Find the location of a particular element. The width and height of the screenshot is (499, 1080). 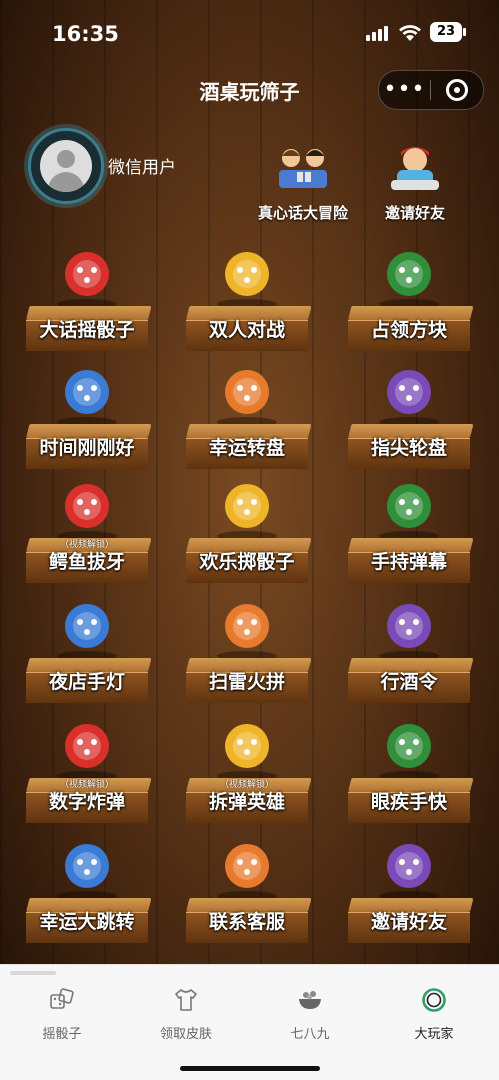

game-tile-label: 鳄鱼拔牙 is located at coordinates (86, 562).